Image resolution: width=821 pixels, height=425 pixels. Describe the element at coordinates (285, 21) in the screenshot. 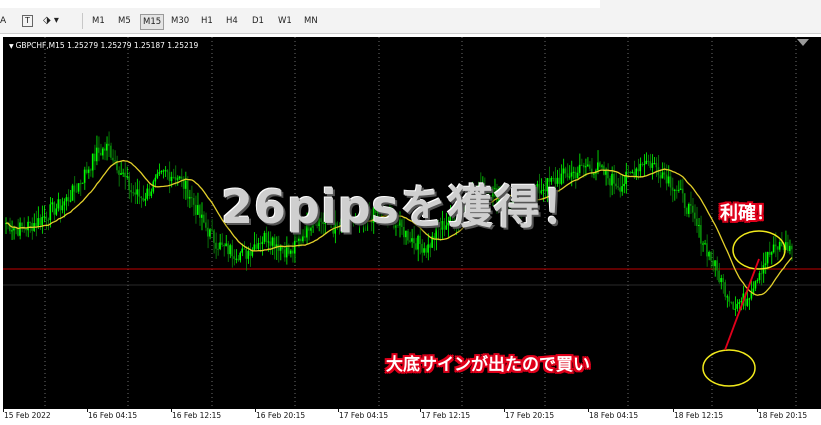

I see `timeframe-w1: W1` at that location.